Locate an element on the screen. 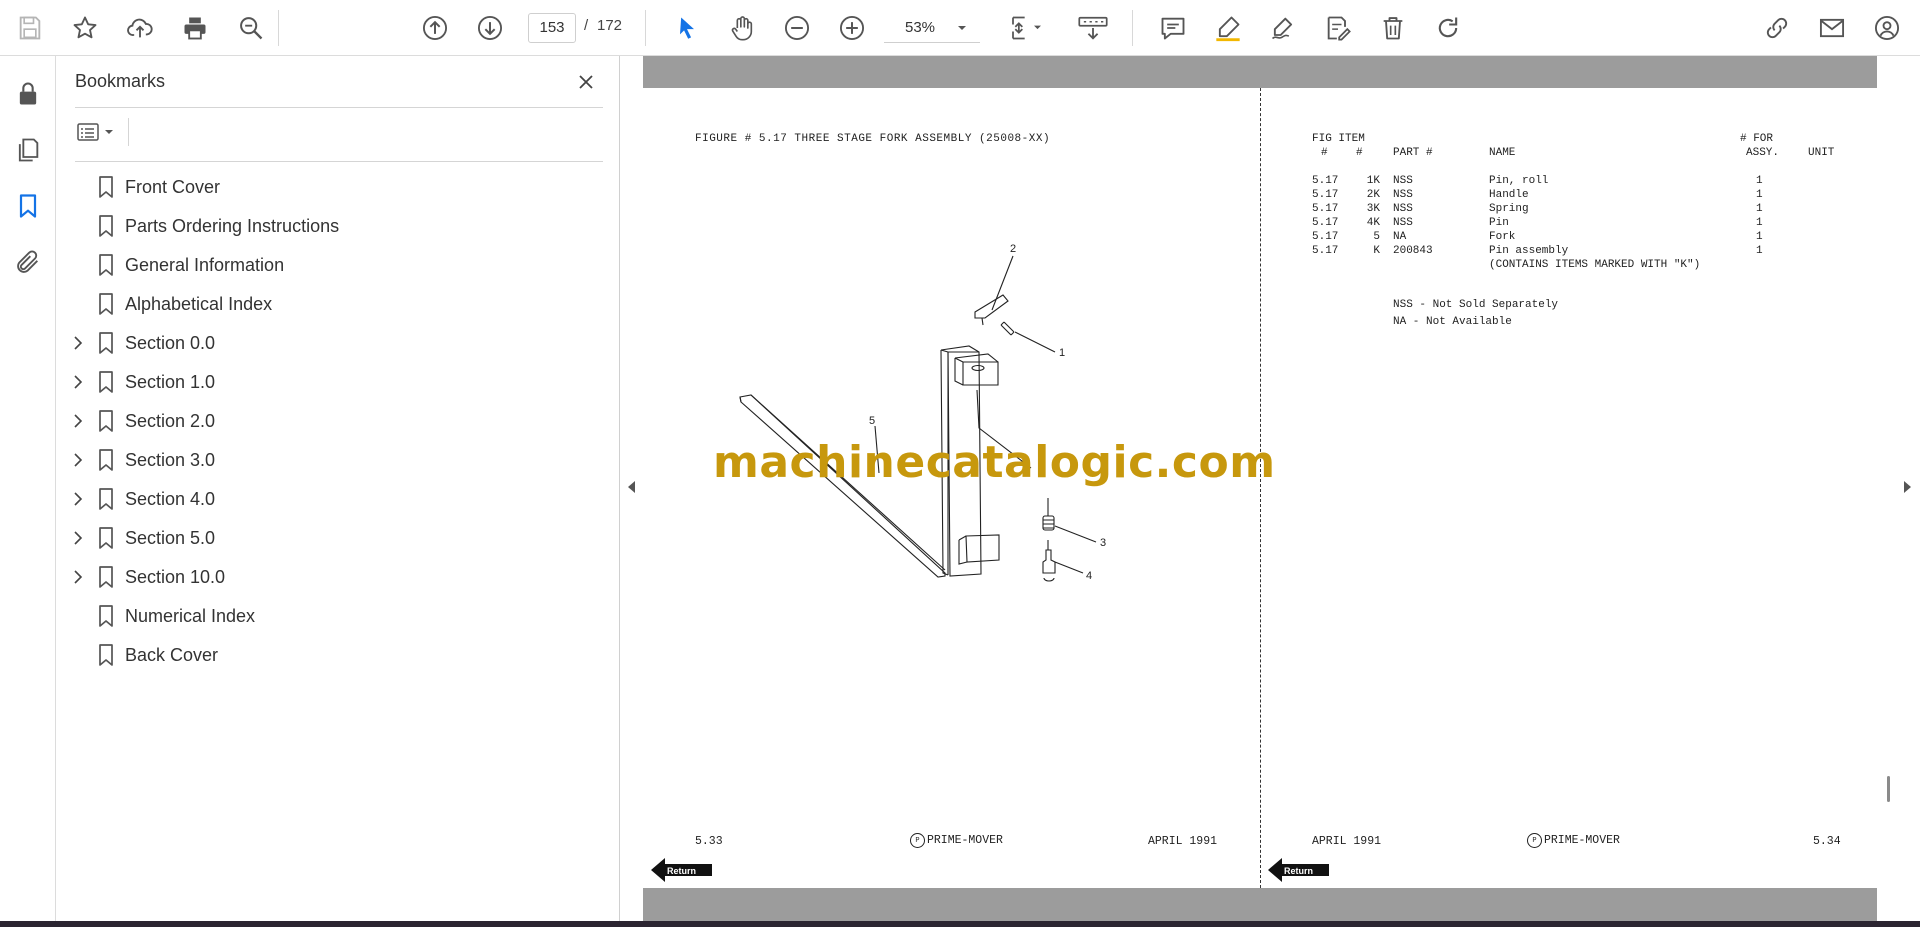  lock-icon is located at coordinates (28, 94).